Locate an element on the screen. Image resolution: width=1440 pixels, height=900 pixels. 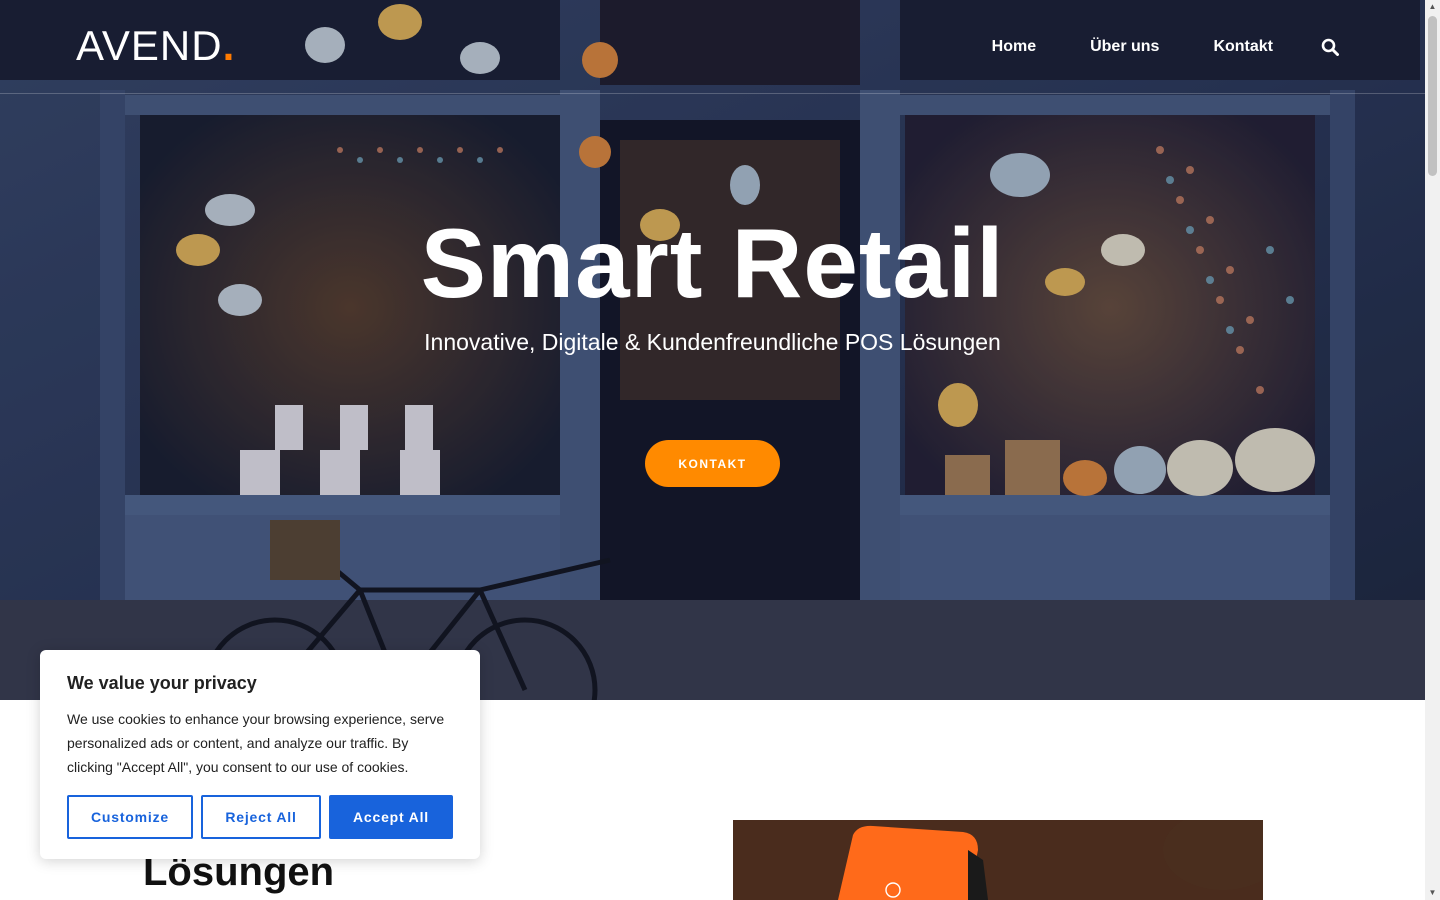
nav-item-kontakt: Kontakt is located at coordinates (1243, 47).